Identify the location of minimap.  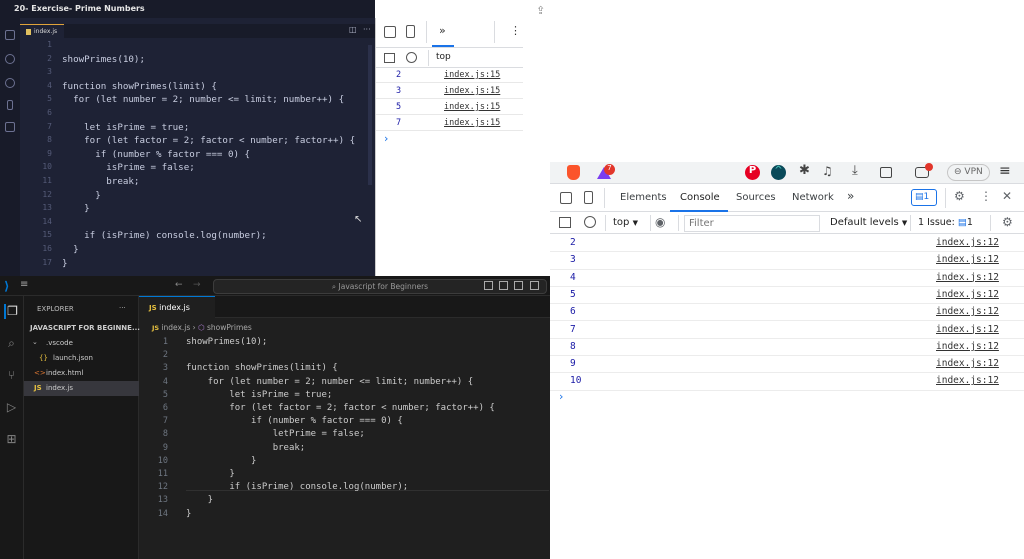
(370, 115).